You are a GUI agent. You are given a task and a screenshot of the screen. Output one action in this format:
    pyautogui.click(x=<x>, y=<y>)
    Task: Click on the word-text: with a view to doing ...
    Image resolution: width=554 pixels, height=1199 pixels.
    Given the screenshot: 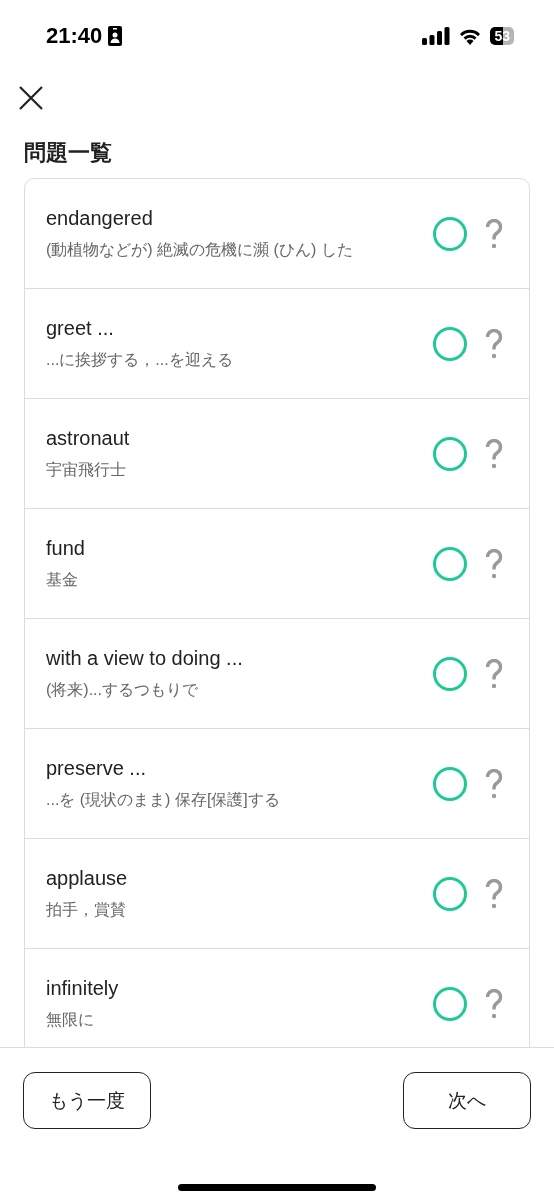 What is the action you would take?
    pyautogui.click(x=145, y=658)
    